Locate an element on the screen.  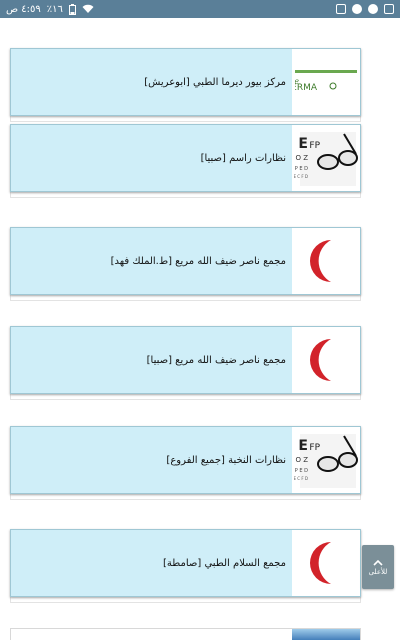
card-title: نظارات النخبة [جميع الفروع] is located at coordinates (226, 460).